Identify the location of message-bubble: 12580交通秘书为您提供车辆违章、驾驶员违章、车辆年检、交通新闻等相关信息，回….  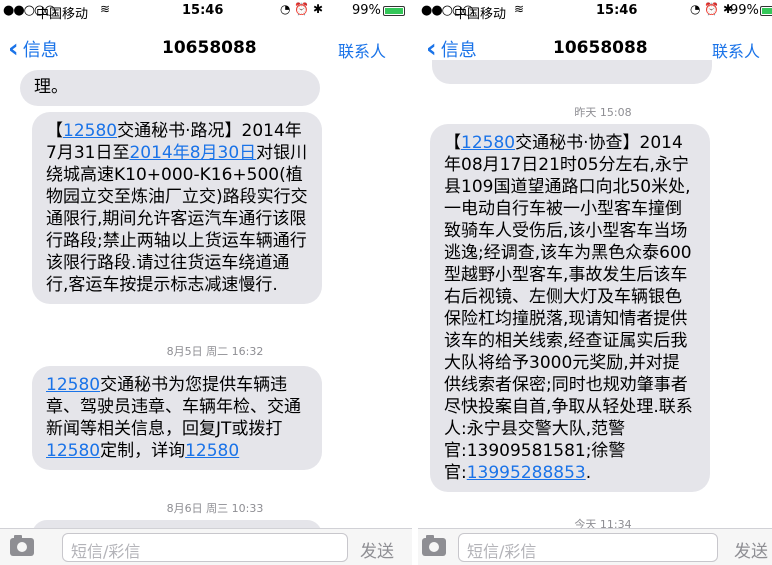
(177, 418).